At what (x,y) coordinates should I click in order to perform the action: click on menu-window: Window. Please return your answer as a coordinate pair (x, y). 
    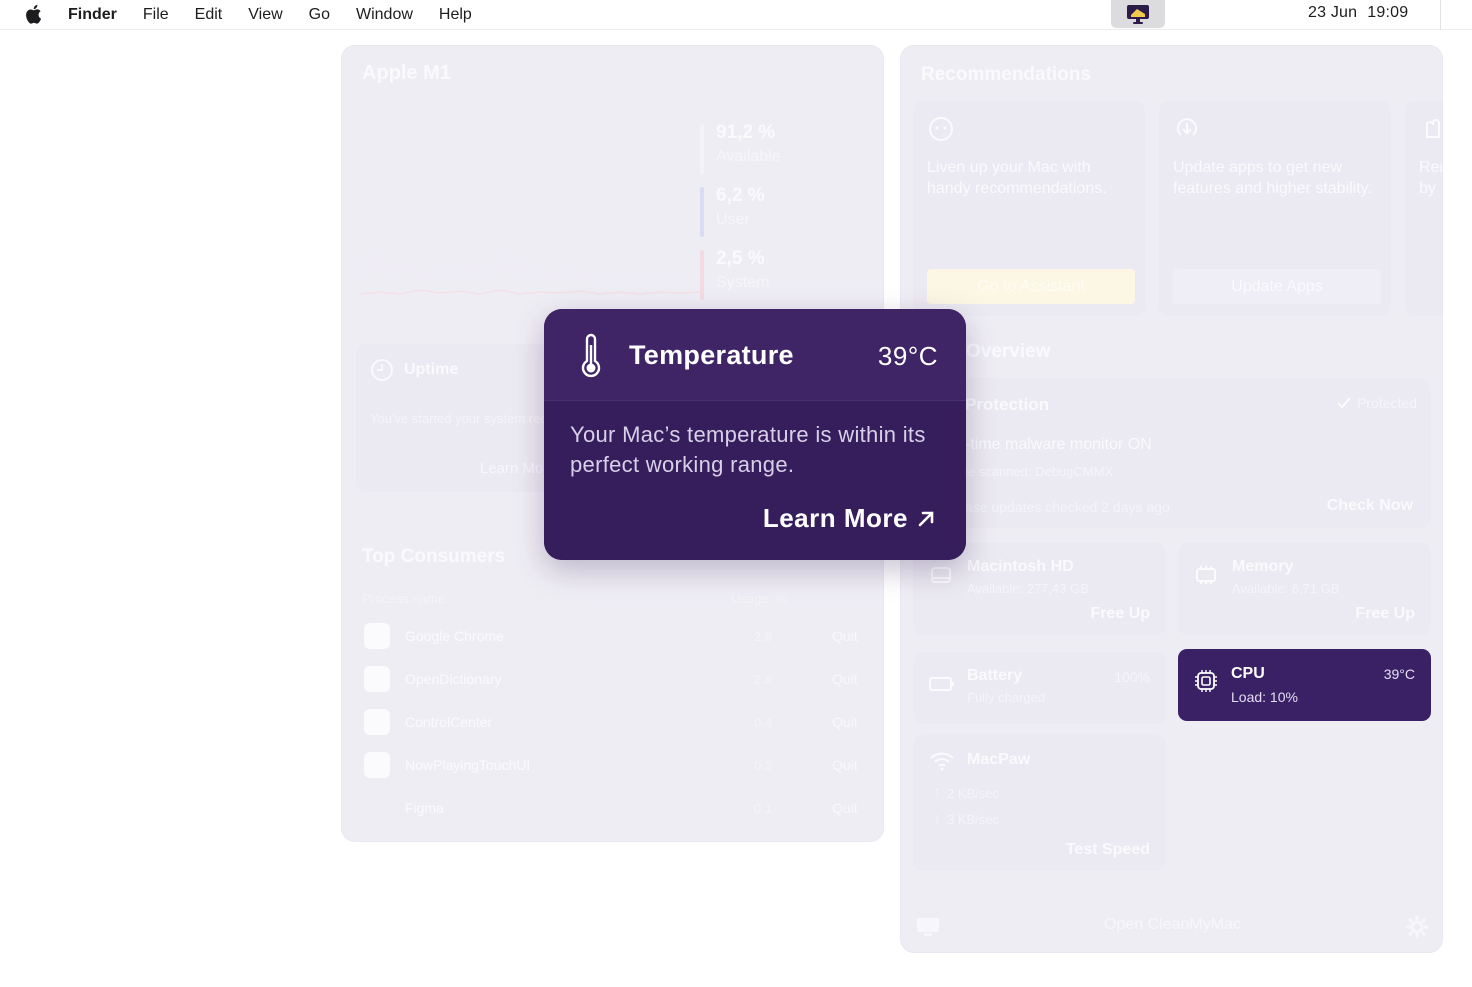
    Looking at the image, I should click on (384, 15).